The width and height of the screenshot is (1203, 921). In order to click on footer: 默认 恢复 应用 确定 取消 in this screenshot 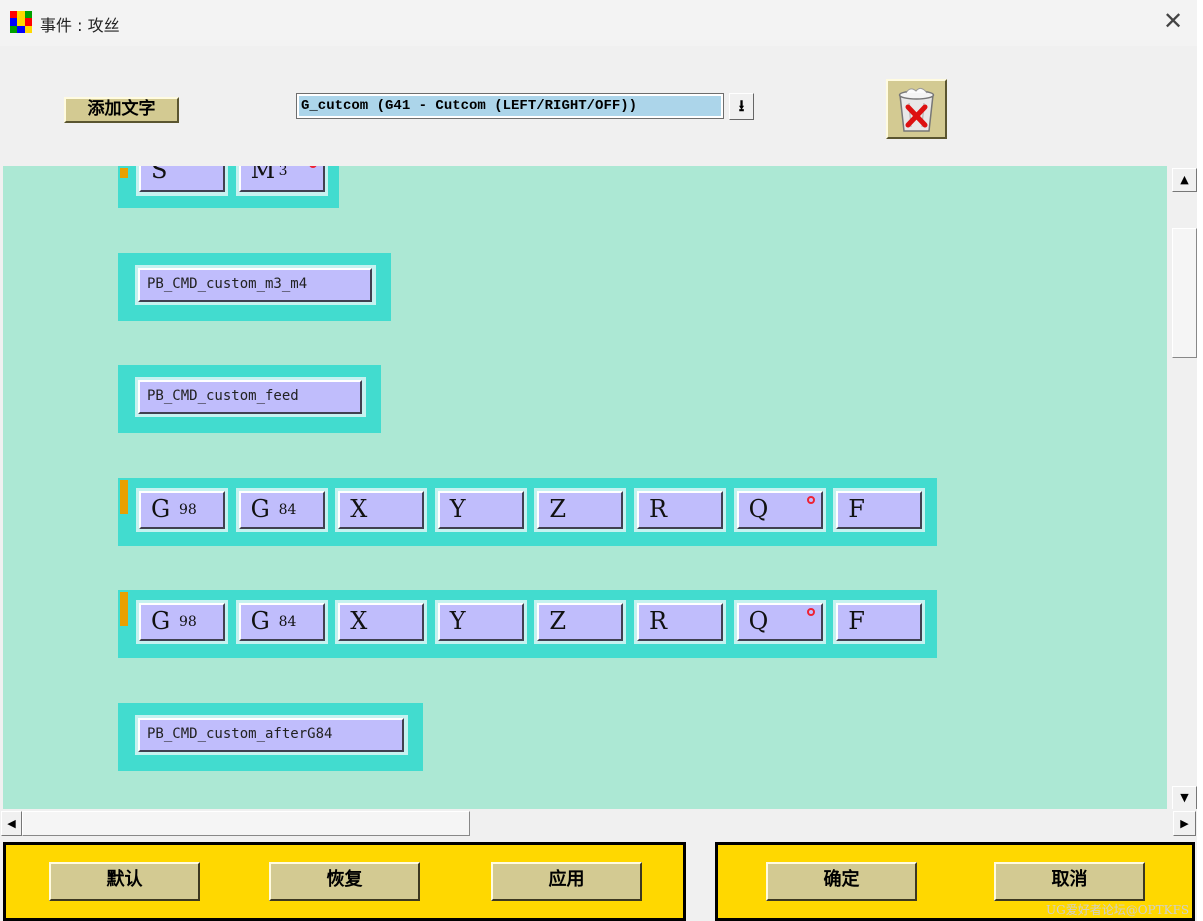, I will do `click(598, 878)`.